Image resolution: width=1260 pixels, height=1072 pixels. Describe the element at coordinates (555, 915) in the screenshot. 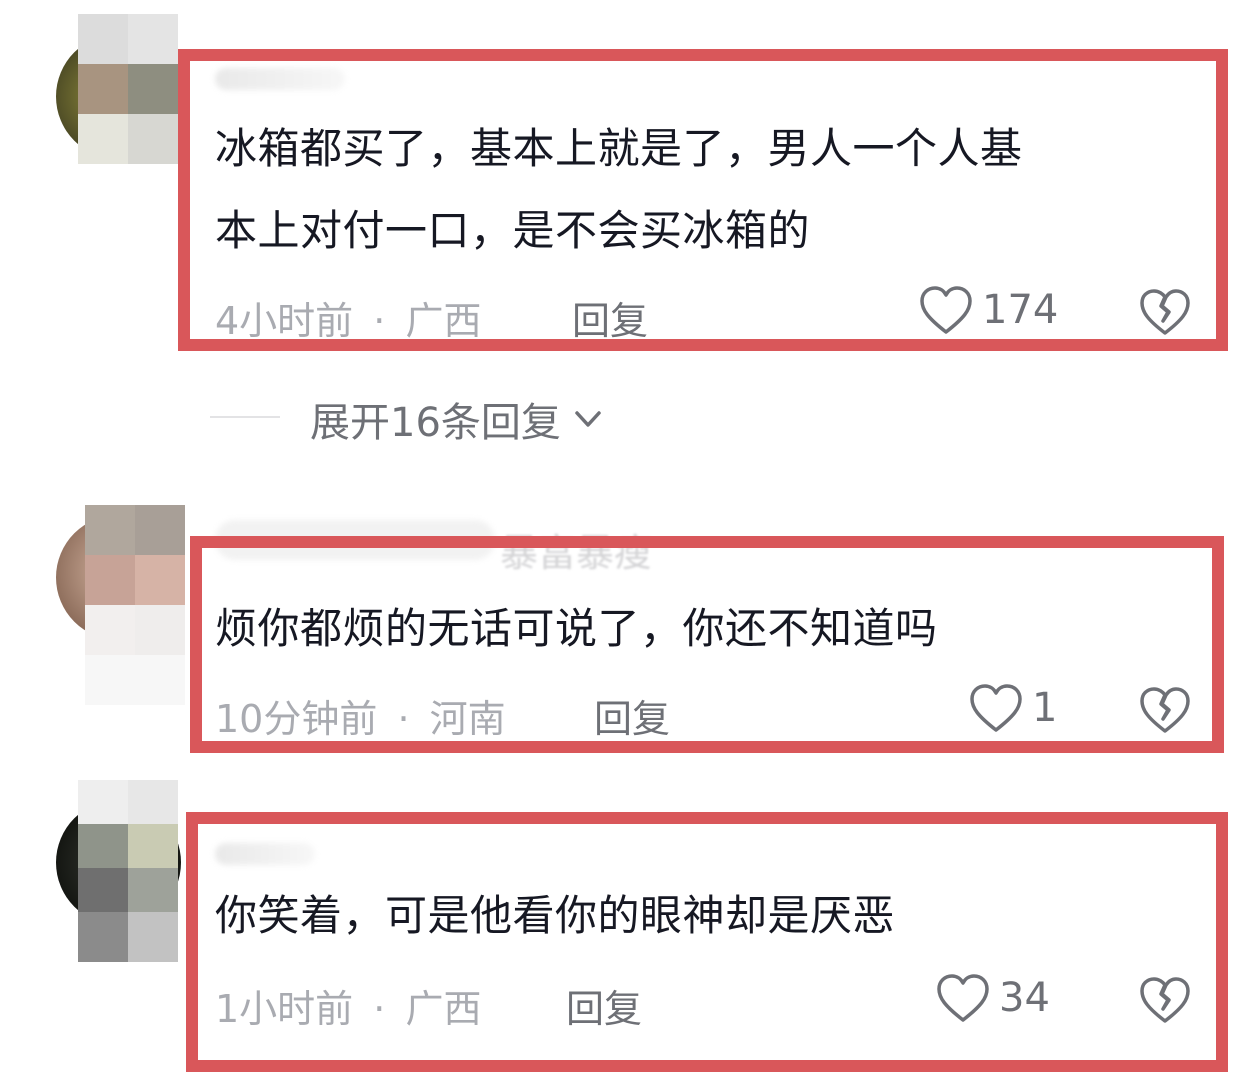

I see `comment-text: 你笑着，可是他看你的眼神却是厌恶` at that location.